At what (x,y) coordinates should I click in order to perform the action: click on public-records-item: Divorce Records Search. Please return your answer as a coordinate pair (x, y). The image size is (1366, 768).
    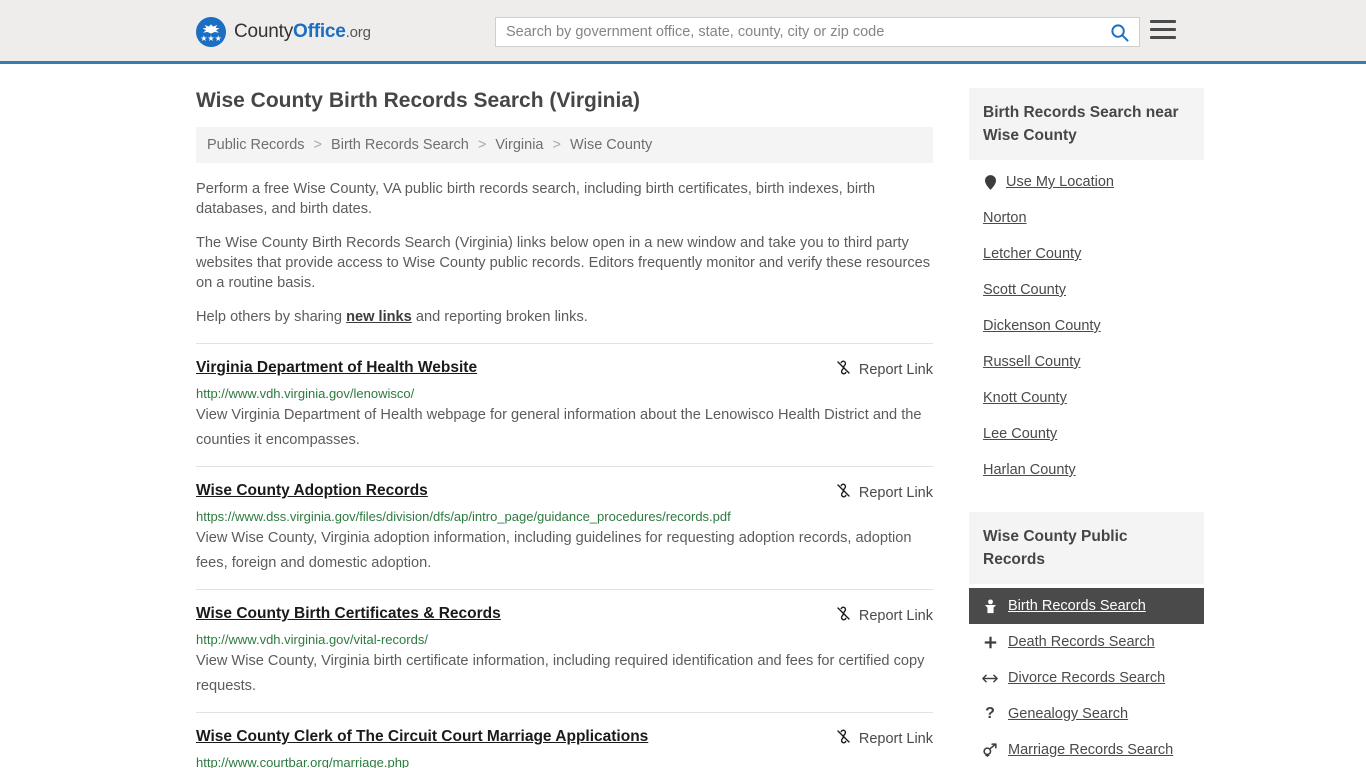
    Looking at the image, I should click on (1086, 678).